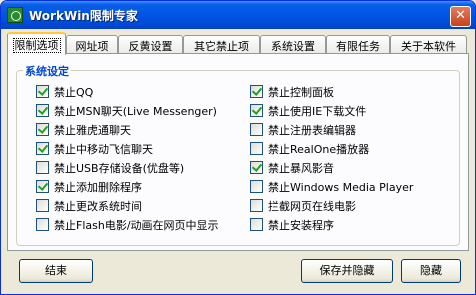 This screenshot has height=295, width=476. Describe the element at coordinates (301, 168) in the screenshot. I see `option-label: 禁止暴风影音` at that location.